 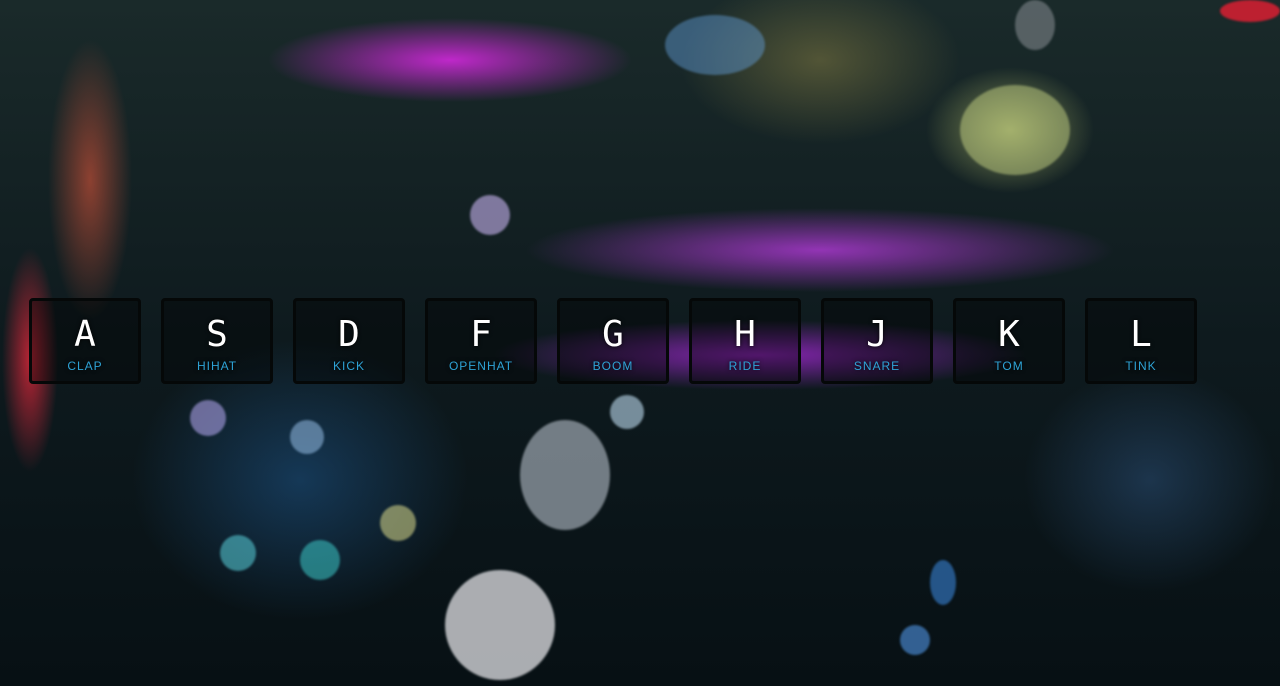 I want to click on drum-key-l: L TINK, so click(x=1141, y=341).